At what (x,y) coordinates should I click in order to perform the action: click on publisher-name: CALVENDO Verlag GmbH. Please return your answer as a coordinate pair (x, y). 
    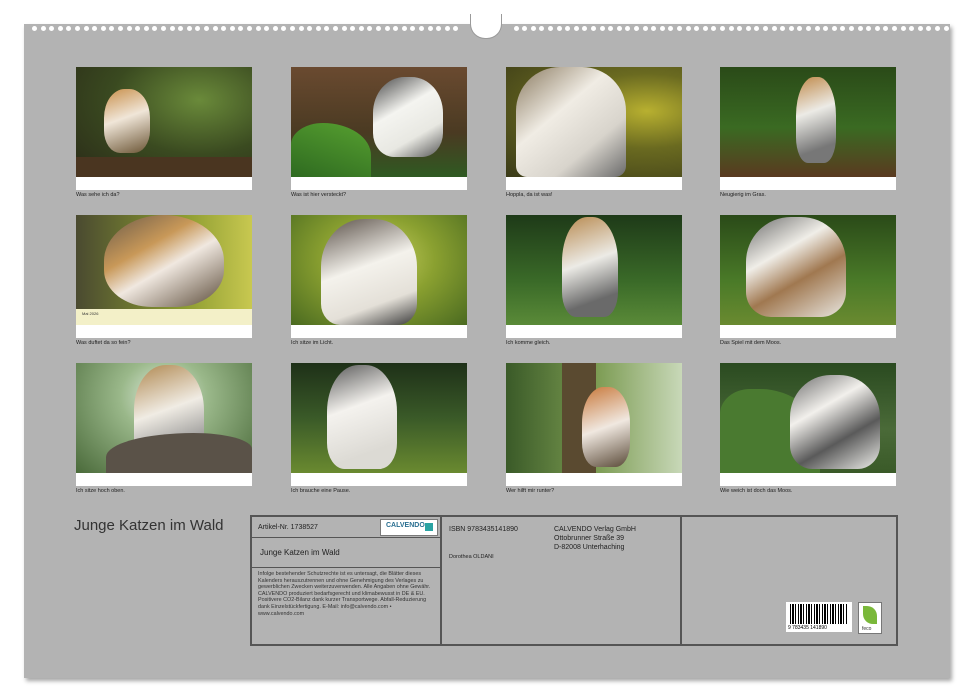
    Looking at the image, I should click on (595, 529).